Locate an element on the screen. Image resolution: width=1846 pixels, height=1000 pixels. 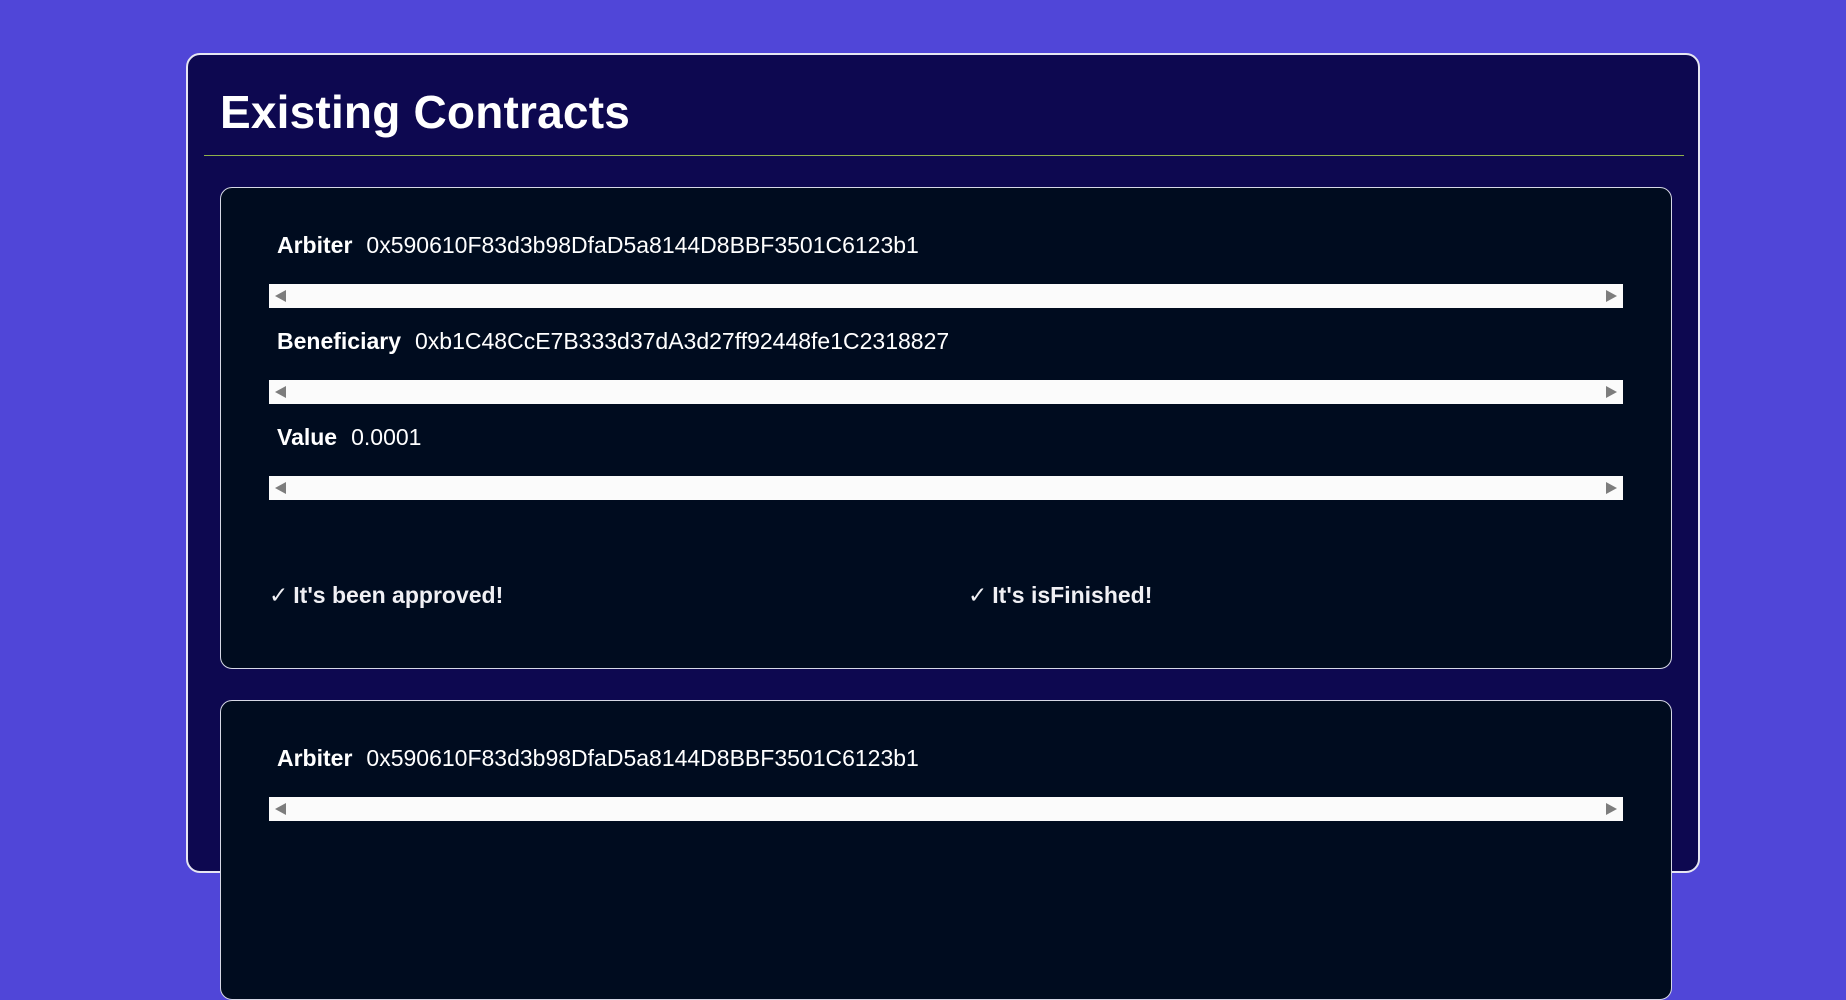
finished-status-text: It's isFinished! is located at coordinates (1072, 595).